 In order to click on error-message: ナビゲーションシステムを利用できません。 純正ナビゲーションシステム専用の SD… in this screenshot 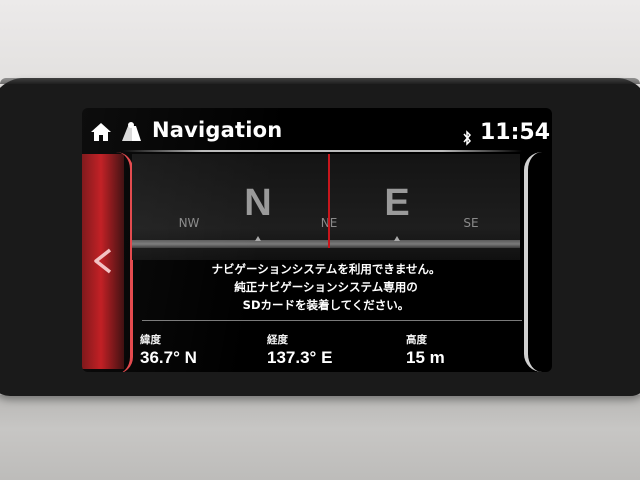, I will do `click(326, 290)`.